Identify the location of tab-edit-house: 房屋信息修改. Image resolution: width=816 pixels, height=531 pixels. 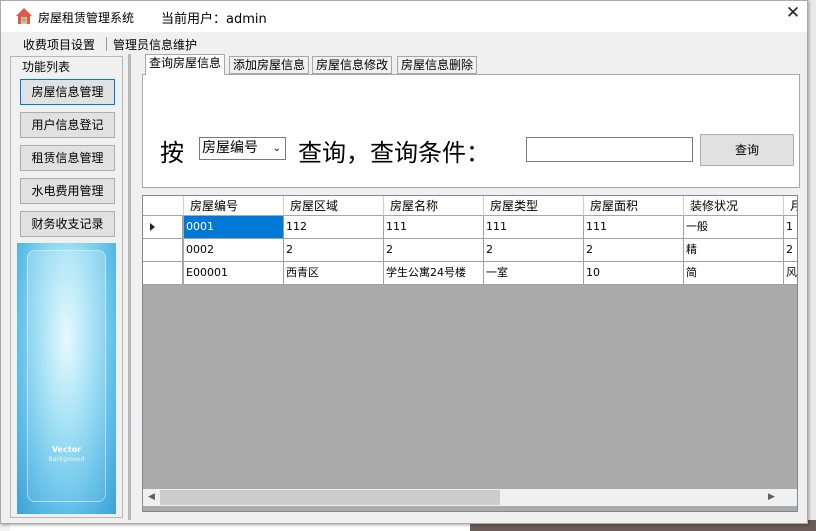
(352, 65).